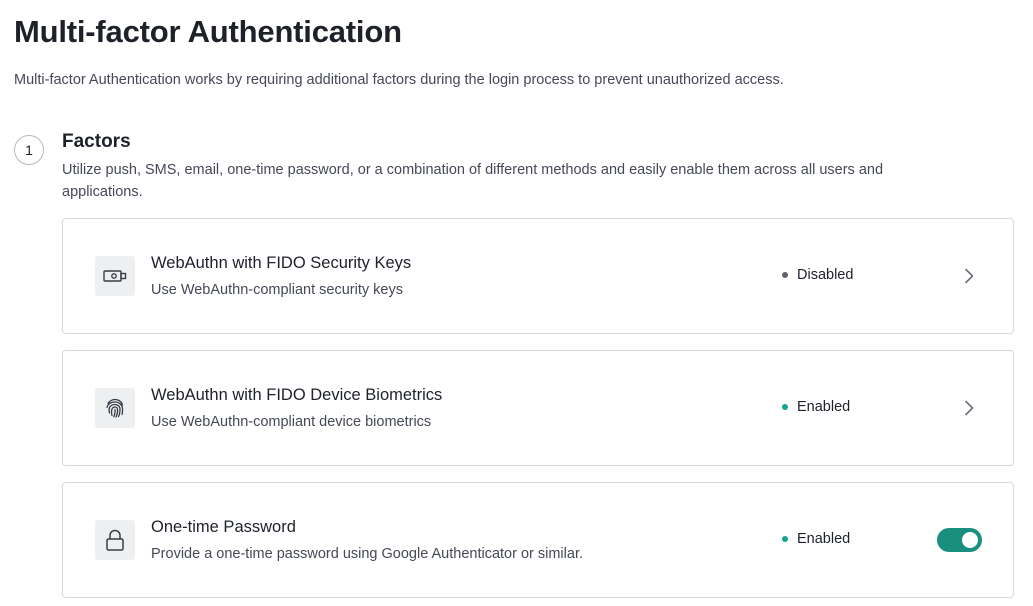 This screenshot has width=1033, height=606. Describe the element at coordinates (970, 540) in the screenshot. I see `toggle-knob` at that location.